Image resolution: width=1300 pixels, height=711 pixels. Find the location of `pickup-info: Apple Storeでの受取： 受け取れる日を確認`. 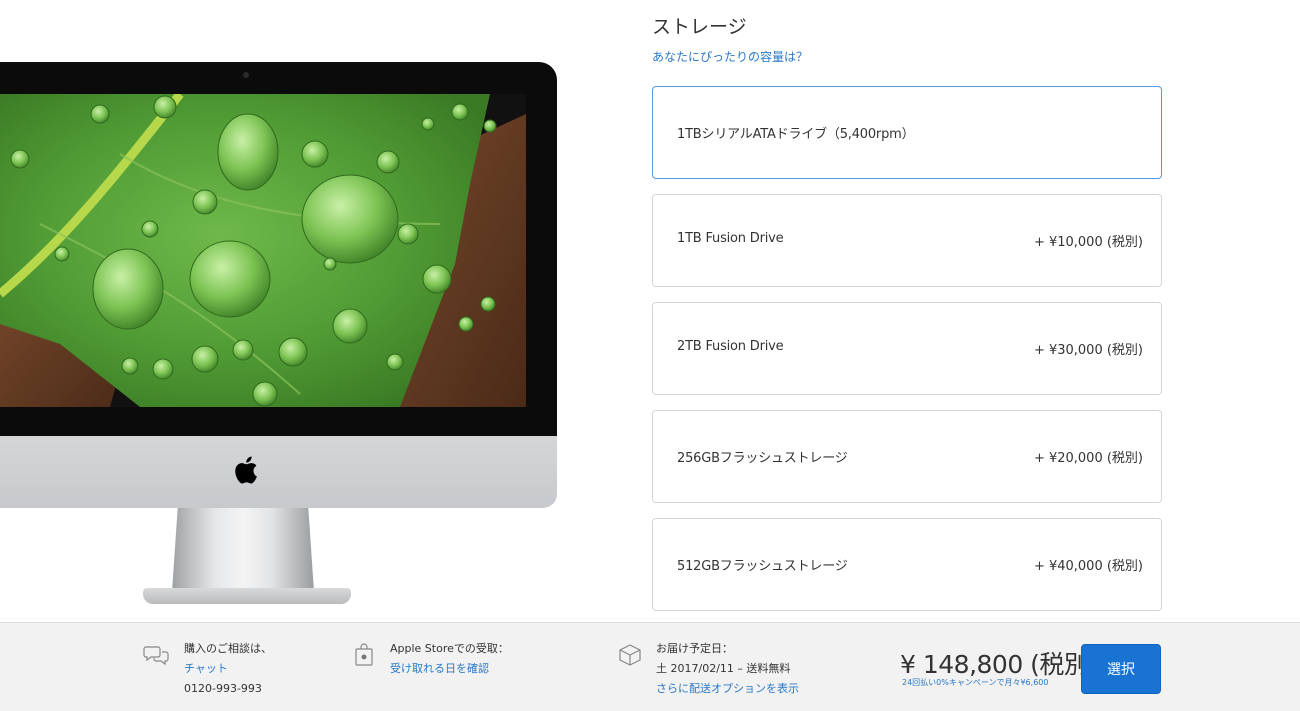

pickup-info: Apple Storeでの受取： 受け取れる日を確認 is located at coordinates (449, 659).